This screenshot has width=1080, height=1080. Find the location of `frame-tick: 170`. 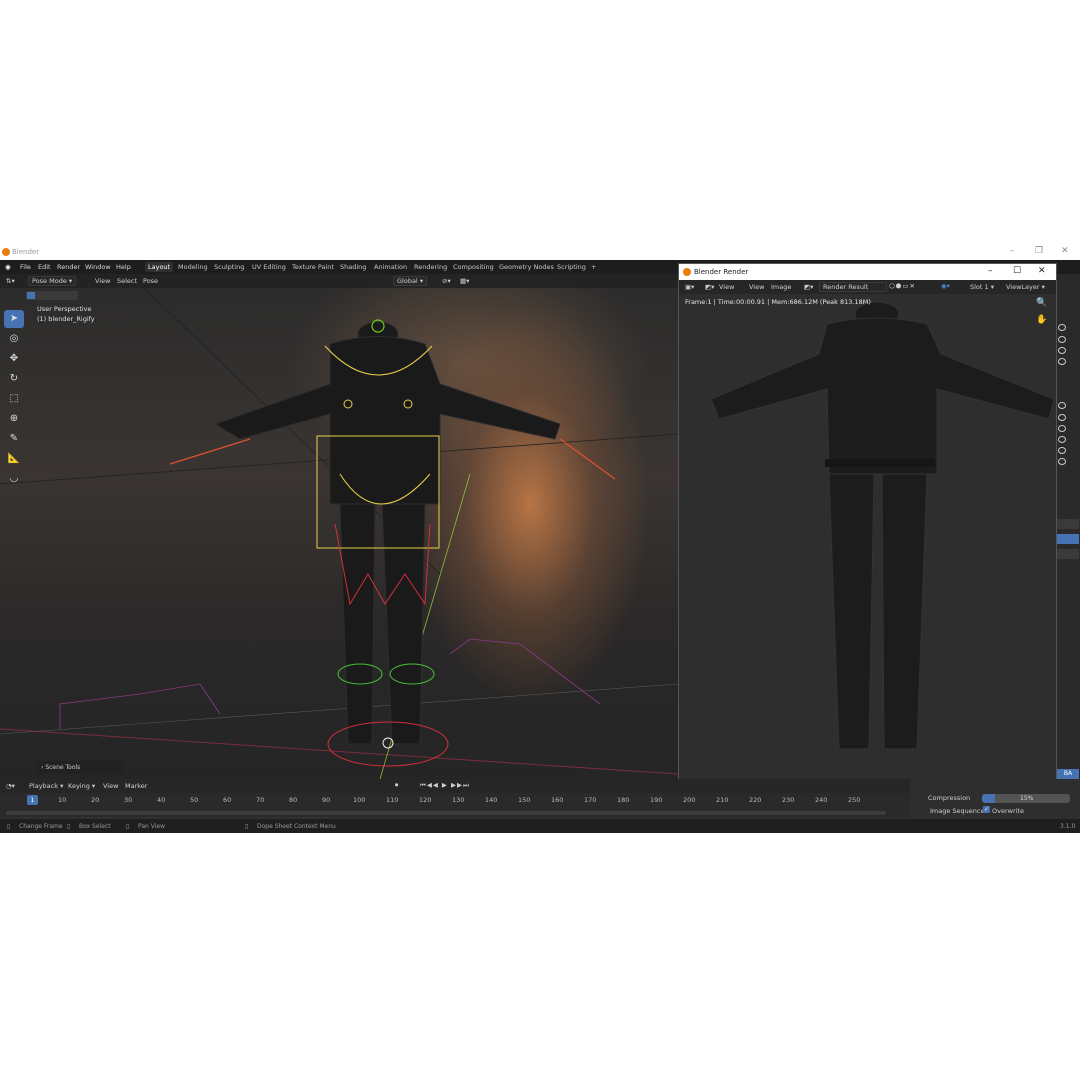

frame-tick: 170 is located at coordinates (590, 800).